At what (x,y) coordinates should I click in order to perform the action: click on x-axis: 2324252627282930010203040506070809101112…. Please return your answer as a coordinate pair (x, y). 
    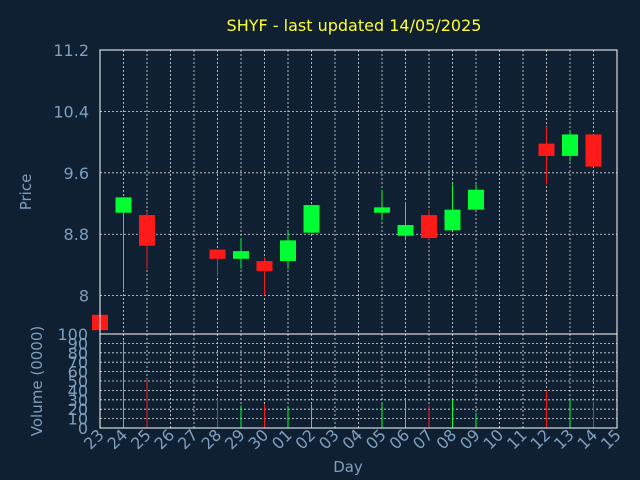
    Looking at the image, I should click on (352, 439).